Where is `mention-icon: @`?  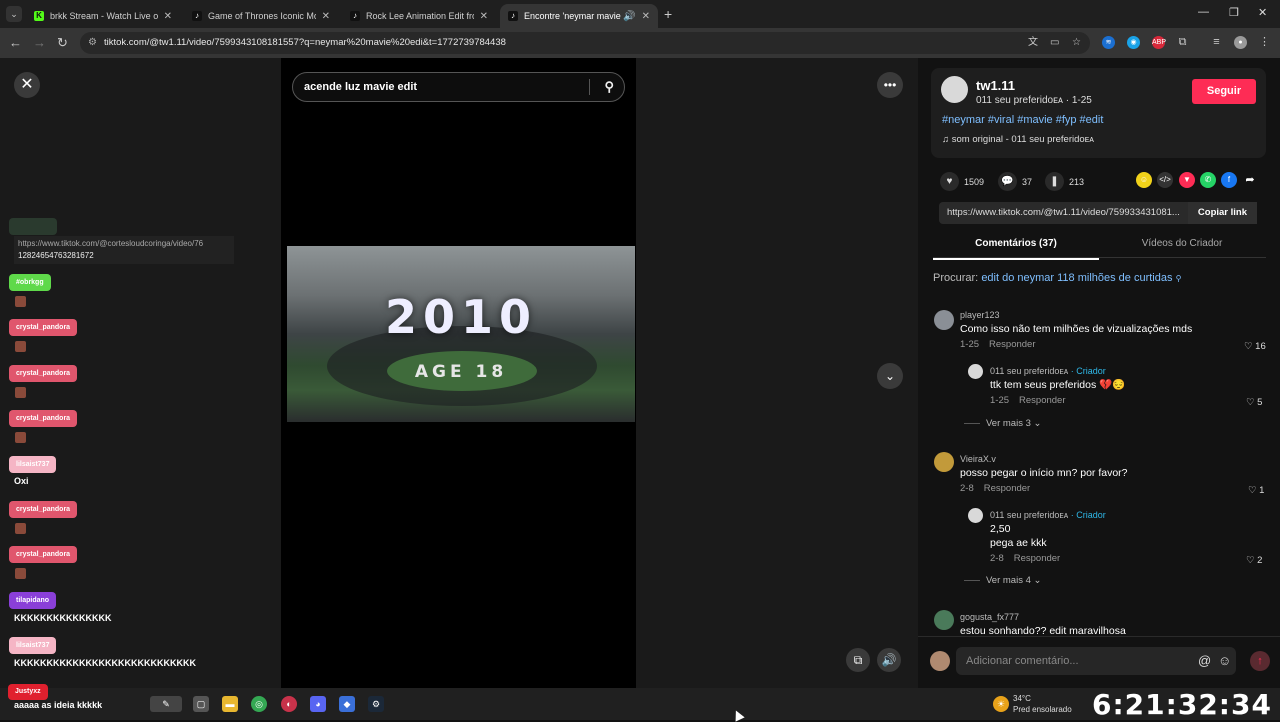
mention-icon: @ is located at coordinates (1204, 661).